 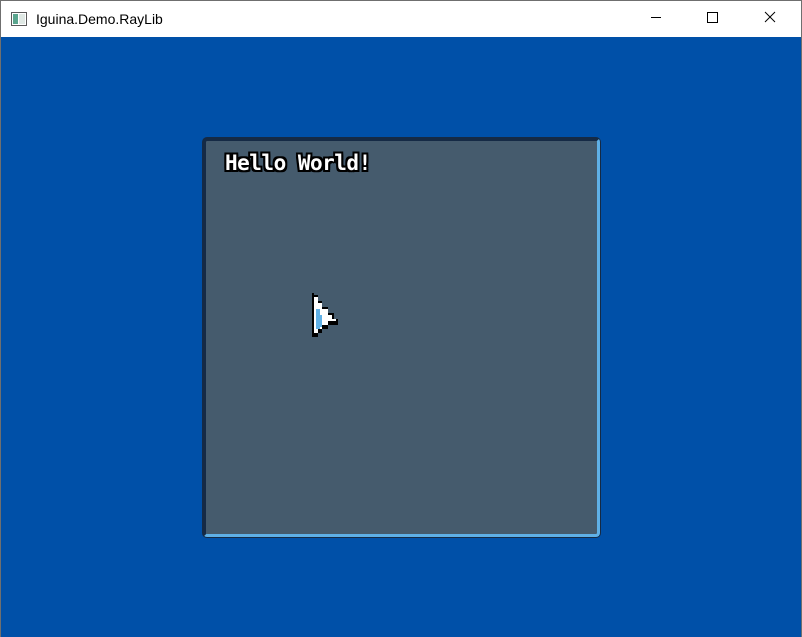 I want to click on arrow-cursor-icon, so click(x=327, y=316).